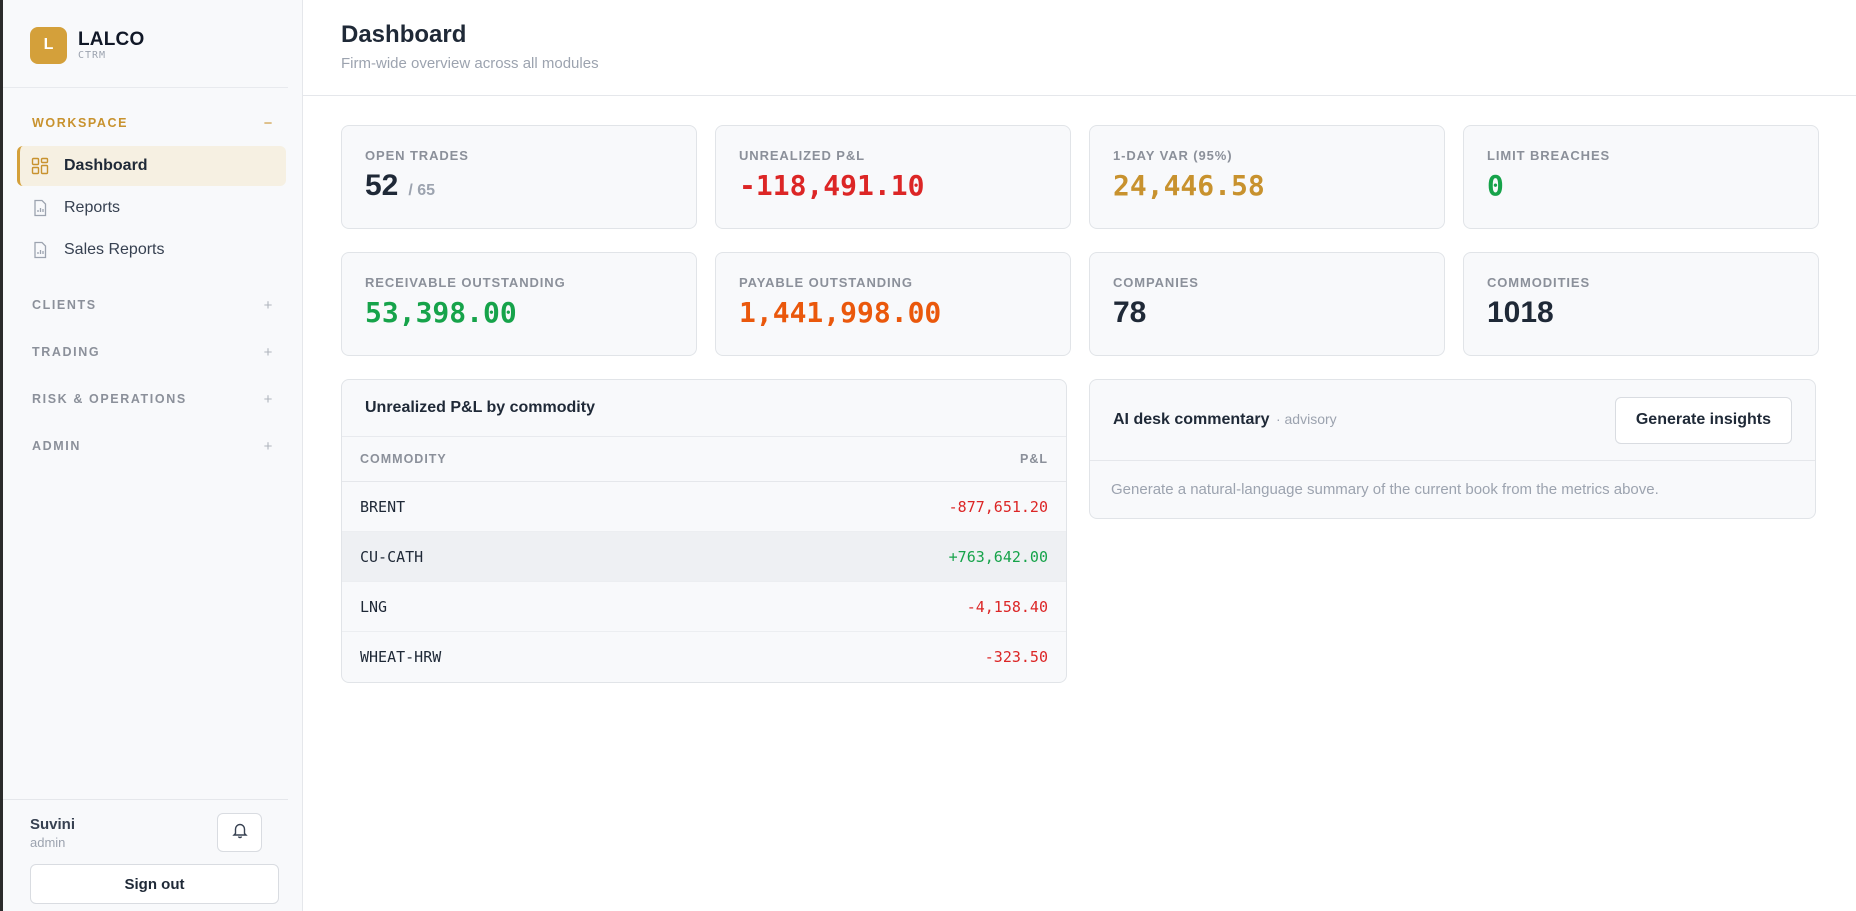 This screenshot has height=911, width=1856. Describe the element at coordinates (840, 312) in the screenshot. I see `kpi-value: 1,441,998.00` at that location.